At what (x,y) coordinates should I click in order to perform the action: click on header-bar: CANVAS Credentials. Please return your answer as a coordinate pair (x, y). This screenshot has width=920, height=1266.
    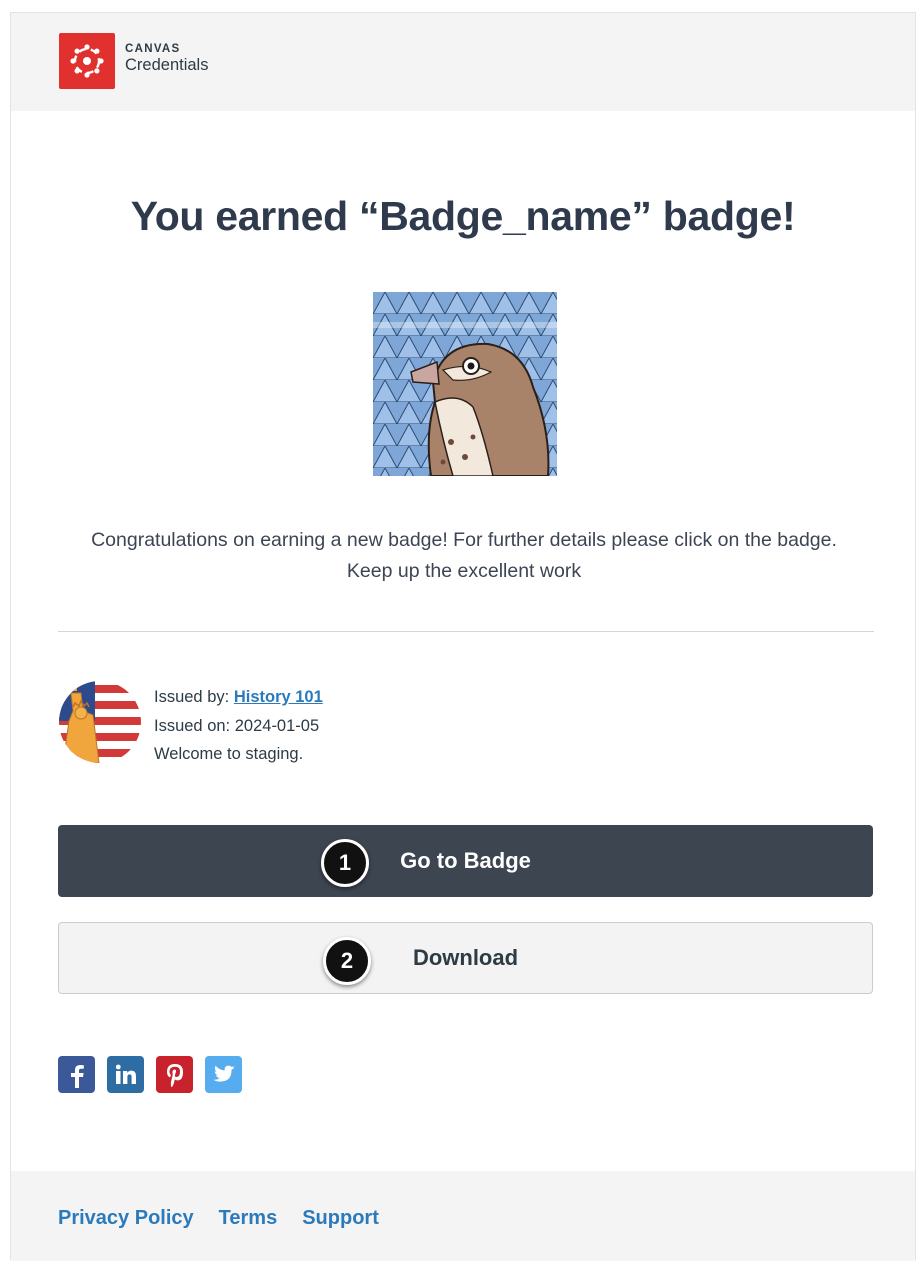
    Looking at the image, I should click on (463, 62).